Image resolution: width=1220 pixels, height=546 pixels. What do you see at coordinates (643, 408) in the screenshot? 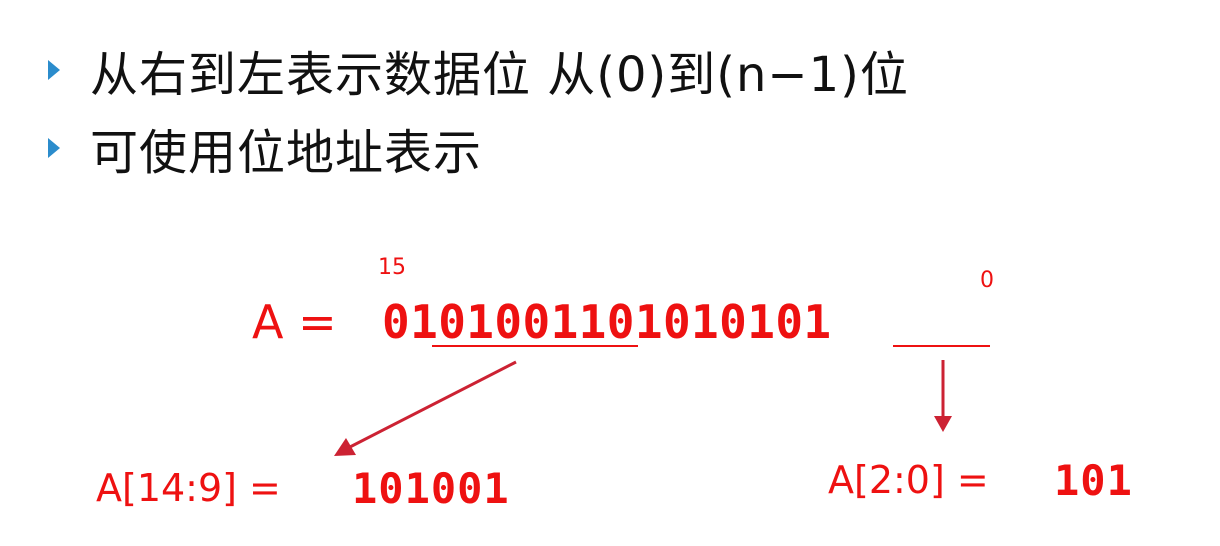
I see `arrows-layer` at bounding box center [643, 408].